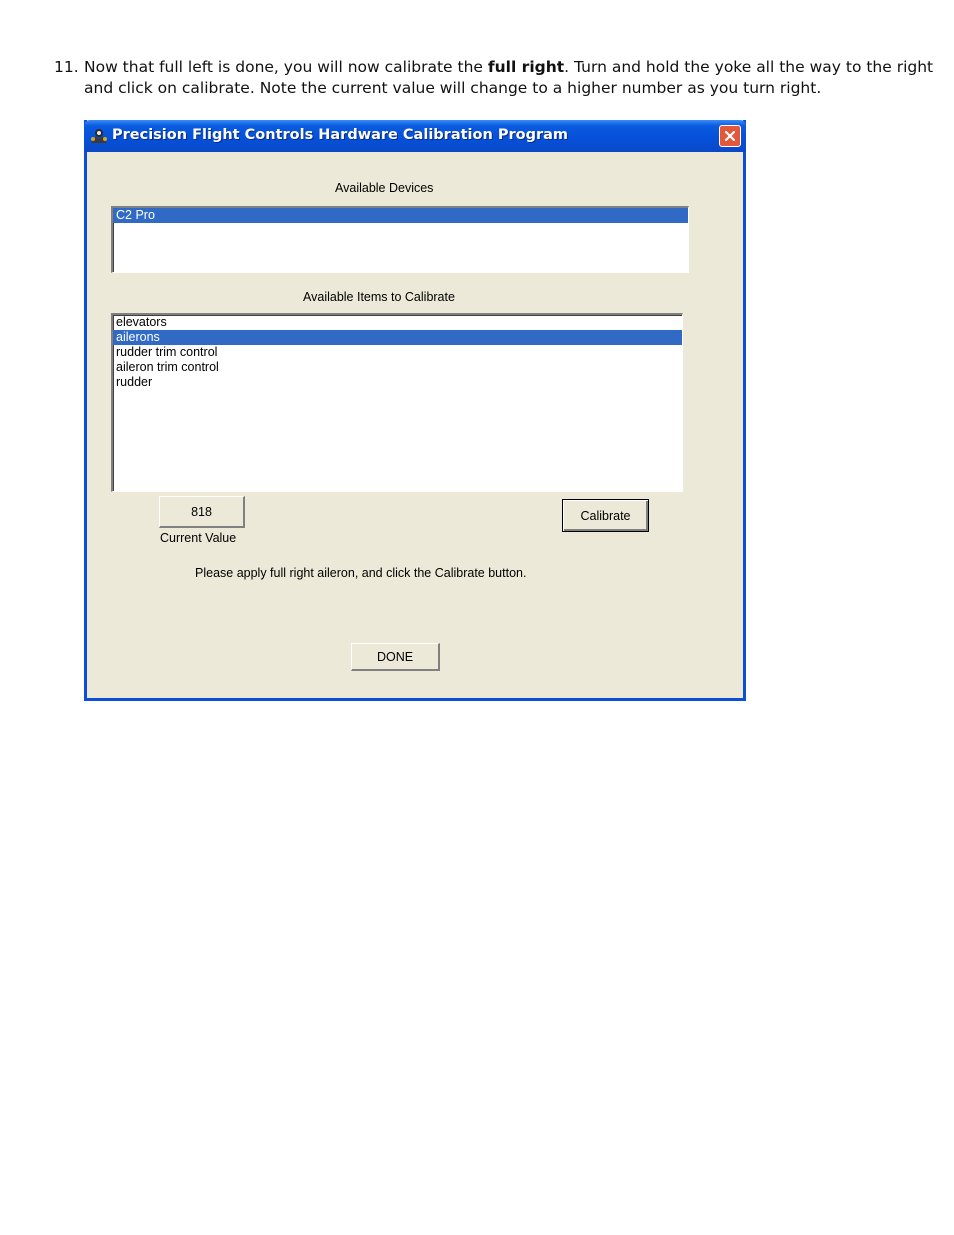  Describe the element at coordinates (400, 239) in the screenshot. I see `devices-listbox: C2 Pro` at that location.